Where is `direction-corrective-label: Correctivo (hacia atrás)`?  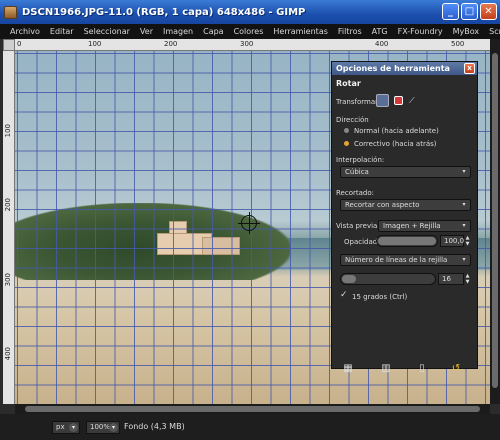 direction-corrective-label: Correctivo (hacia atrás) is located at coordinates (395, 144).